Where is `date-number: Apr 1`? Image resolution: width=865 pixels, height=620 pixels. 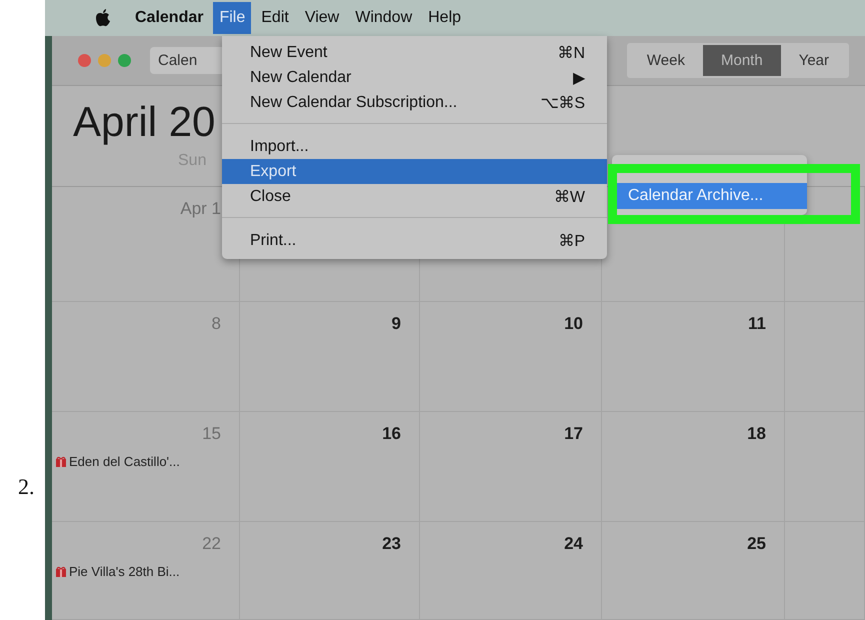
date-number: Apr 1 is located at coordinates (200, 209).